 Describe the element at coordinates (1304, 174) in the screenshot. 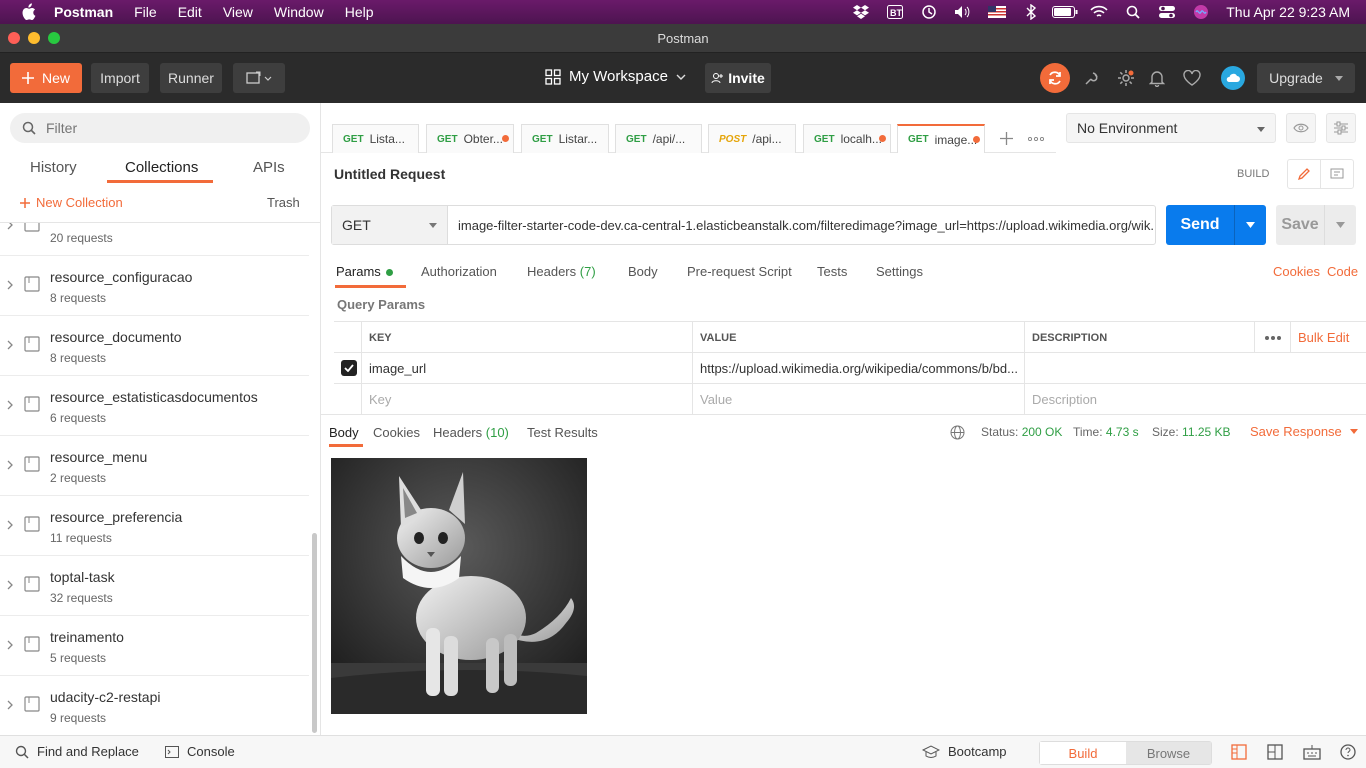

I see `edit-mode-button` at that location.